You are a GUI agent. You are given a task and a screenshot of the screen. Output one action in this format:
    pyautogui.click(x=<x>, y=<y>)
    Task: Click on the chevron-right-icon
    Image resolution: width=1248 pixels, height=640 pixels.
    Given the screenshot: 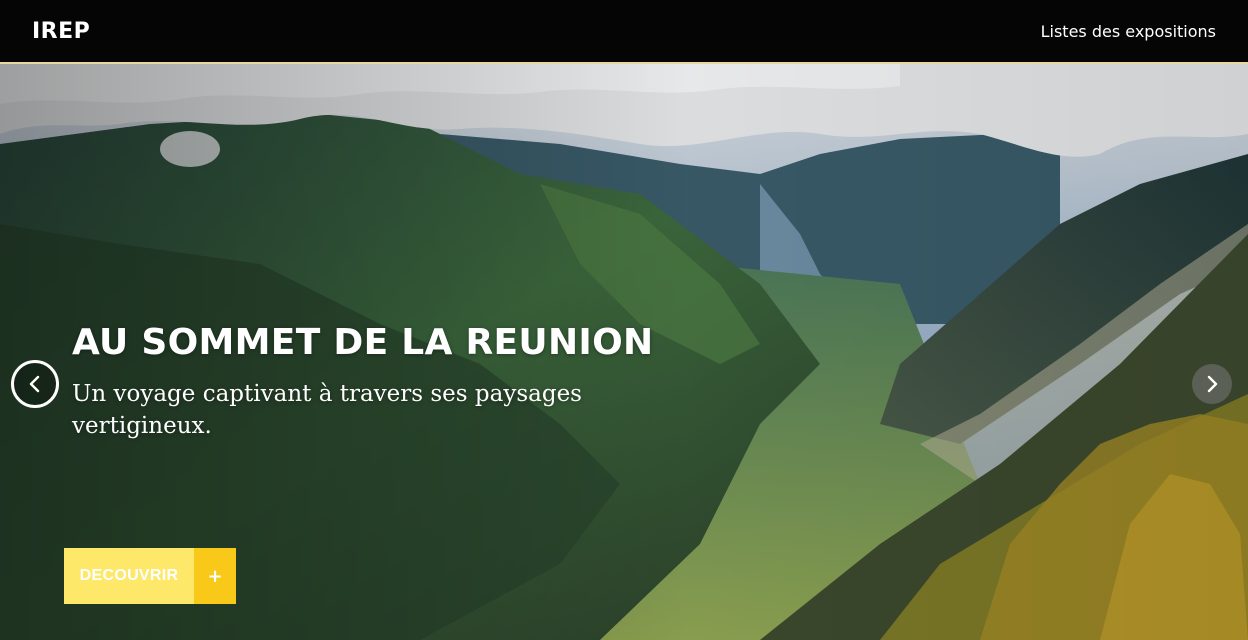 What is the action you would take?
    pyautogui.click(x=1212, y=384)
    